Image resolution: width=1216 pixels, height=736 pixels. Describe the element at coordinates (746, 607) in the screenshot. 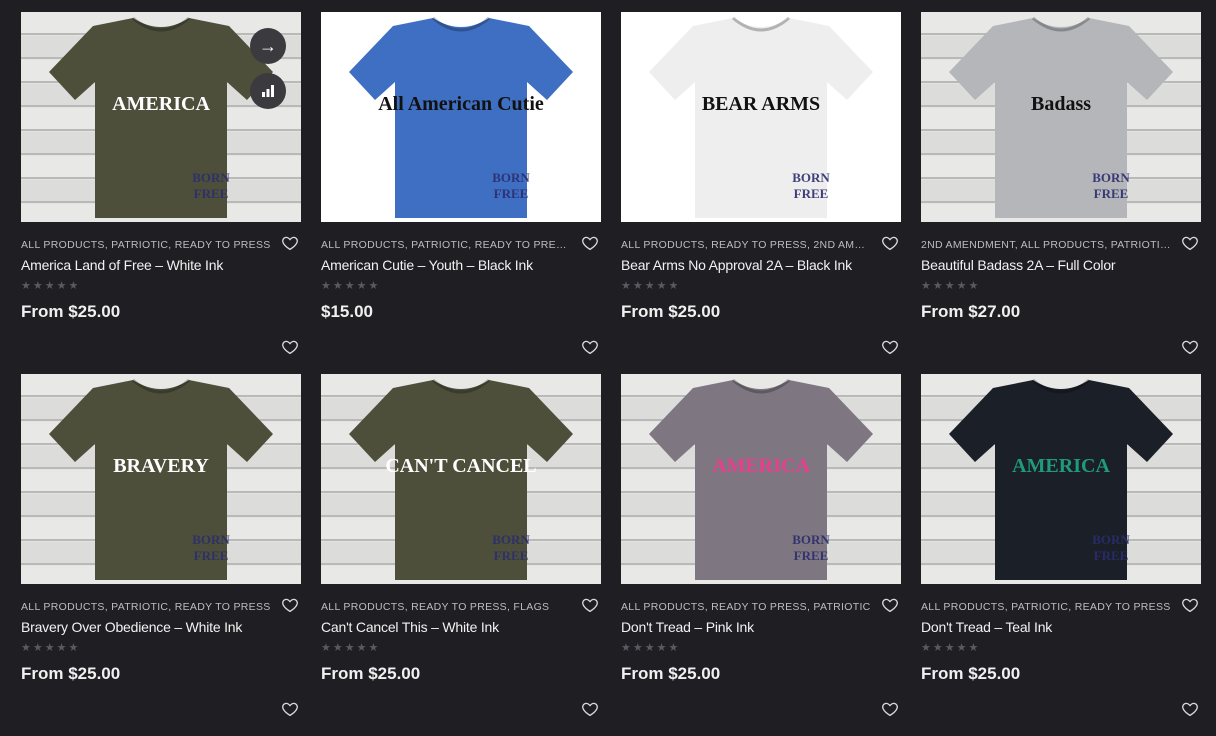

I see `product-categories: ALL PRODUCTS, READY TO PRESS, PATRIOTIC` at that location.